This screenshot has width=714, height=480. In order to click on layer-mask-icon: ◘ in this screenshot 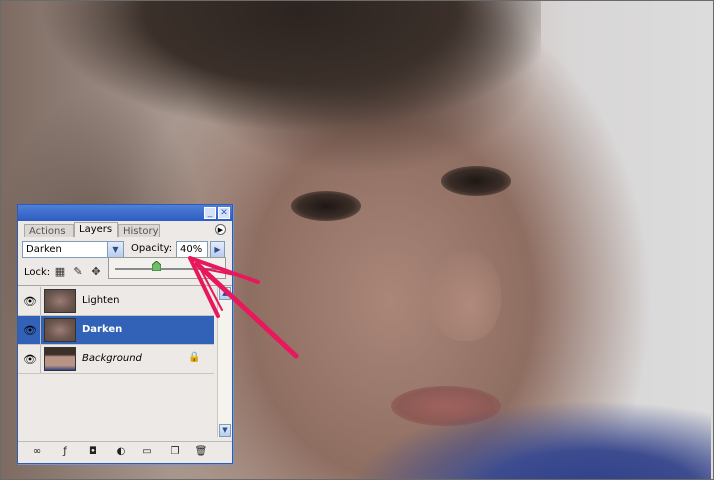, I will do `click(93, 452)`.